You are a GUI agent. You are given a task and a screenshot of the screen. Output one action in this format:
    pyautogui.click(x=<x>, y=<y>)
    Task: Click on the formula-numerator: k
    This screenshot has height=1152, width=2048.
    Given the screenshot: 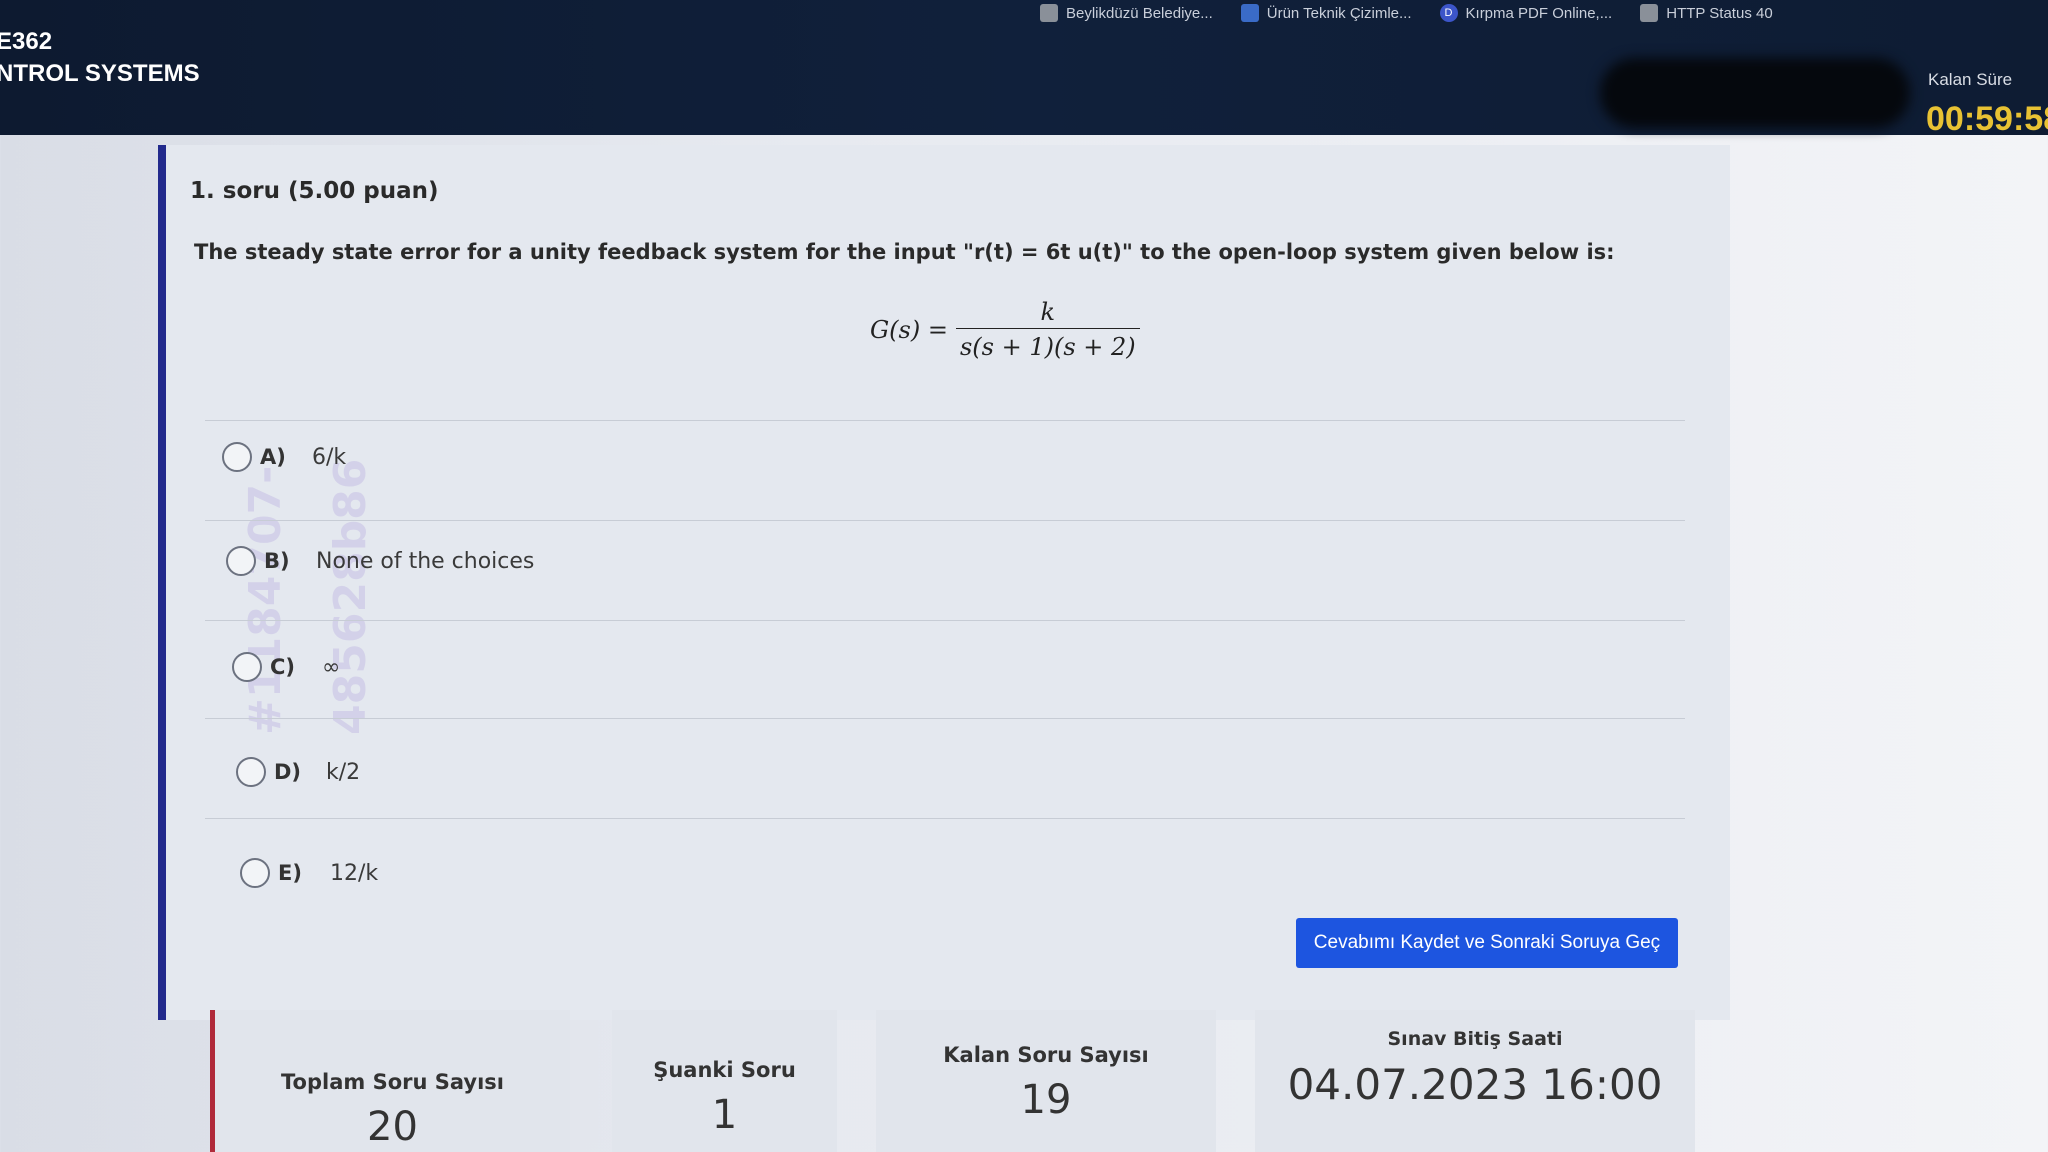 What is the action you would take?
    pyautogui.click(x=1048, y=312)
    